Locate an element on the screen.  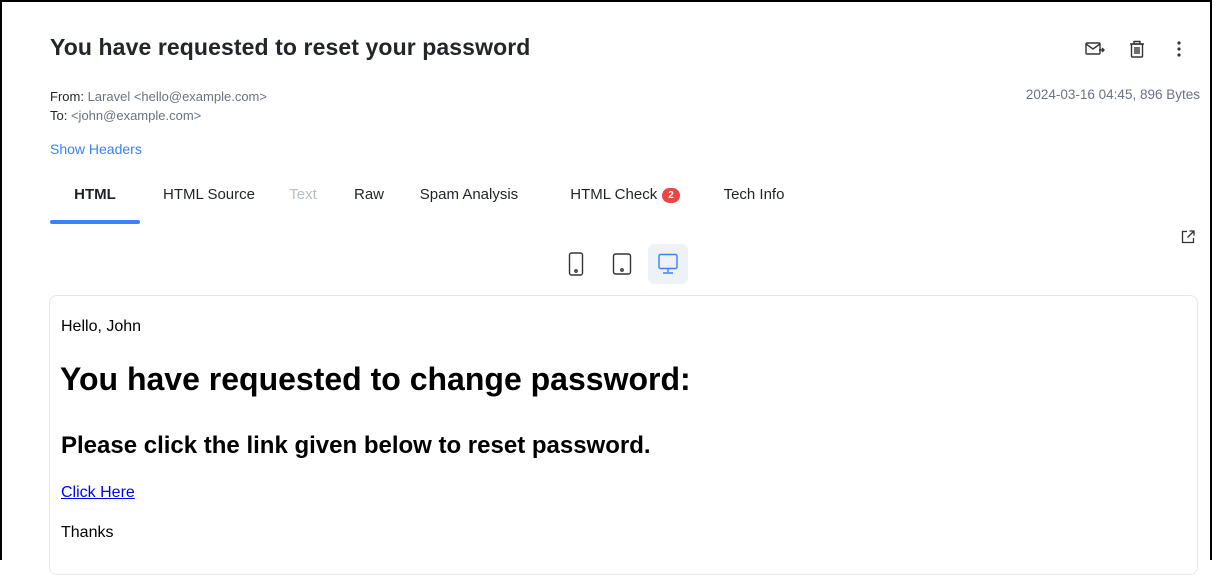
from-line: From: Laravel <hello@example.com> is located at coordinates (158, 96).